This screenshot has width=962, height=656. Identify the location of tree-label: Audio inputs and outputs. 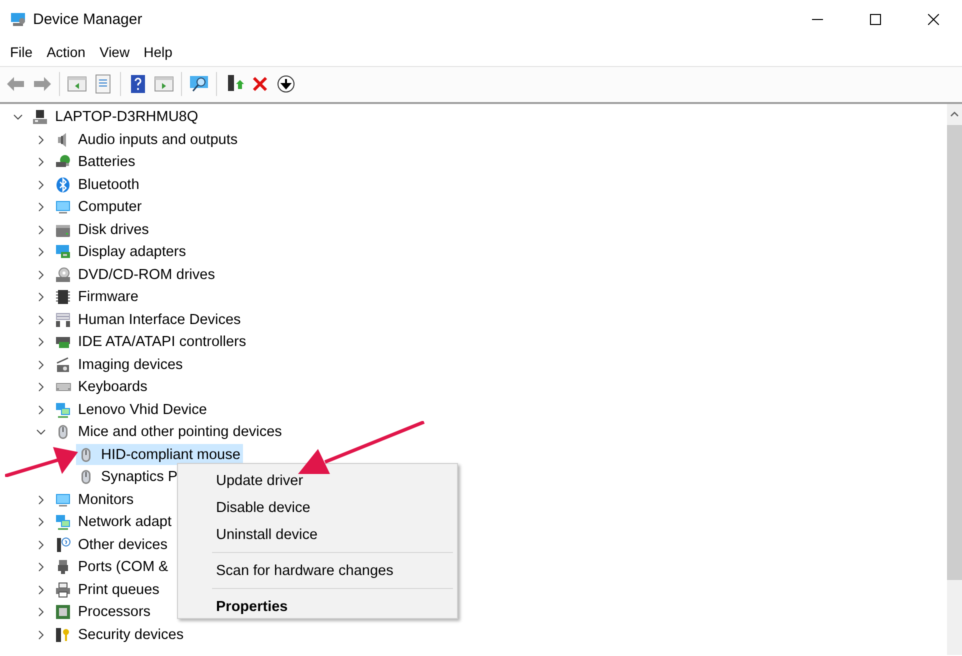
(158, 140).